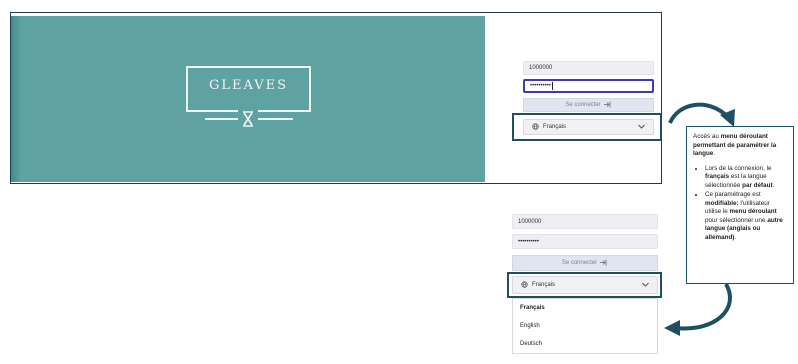 The height and width of the screenshot is (364, 798). Describe the element at coordinates (585, 344) in the screenshot. I see `language-option-deutsch: Deutsch` at that location.